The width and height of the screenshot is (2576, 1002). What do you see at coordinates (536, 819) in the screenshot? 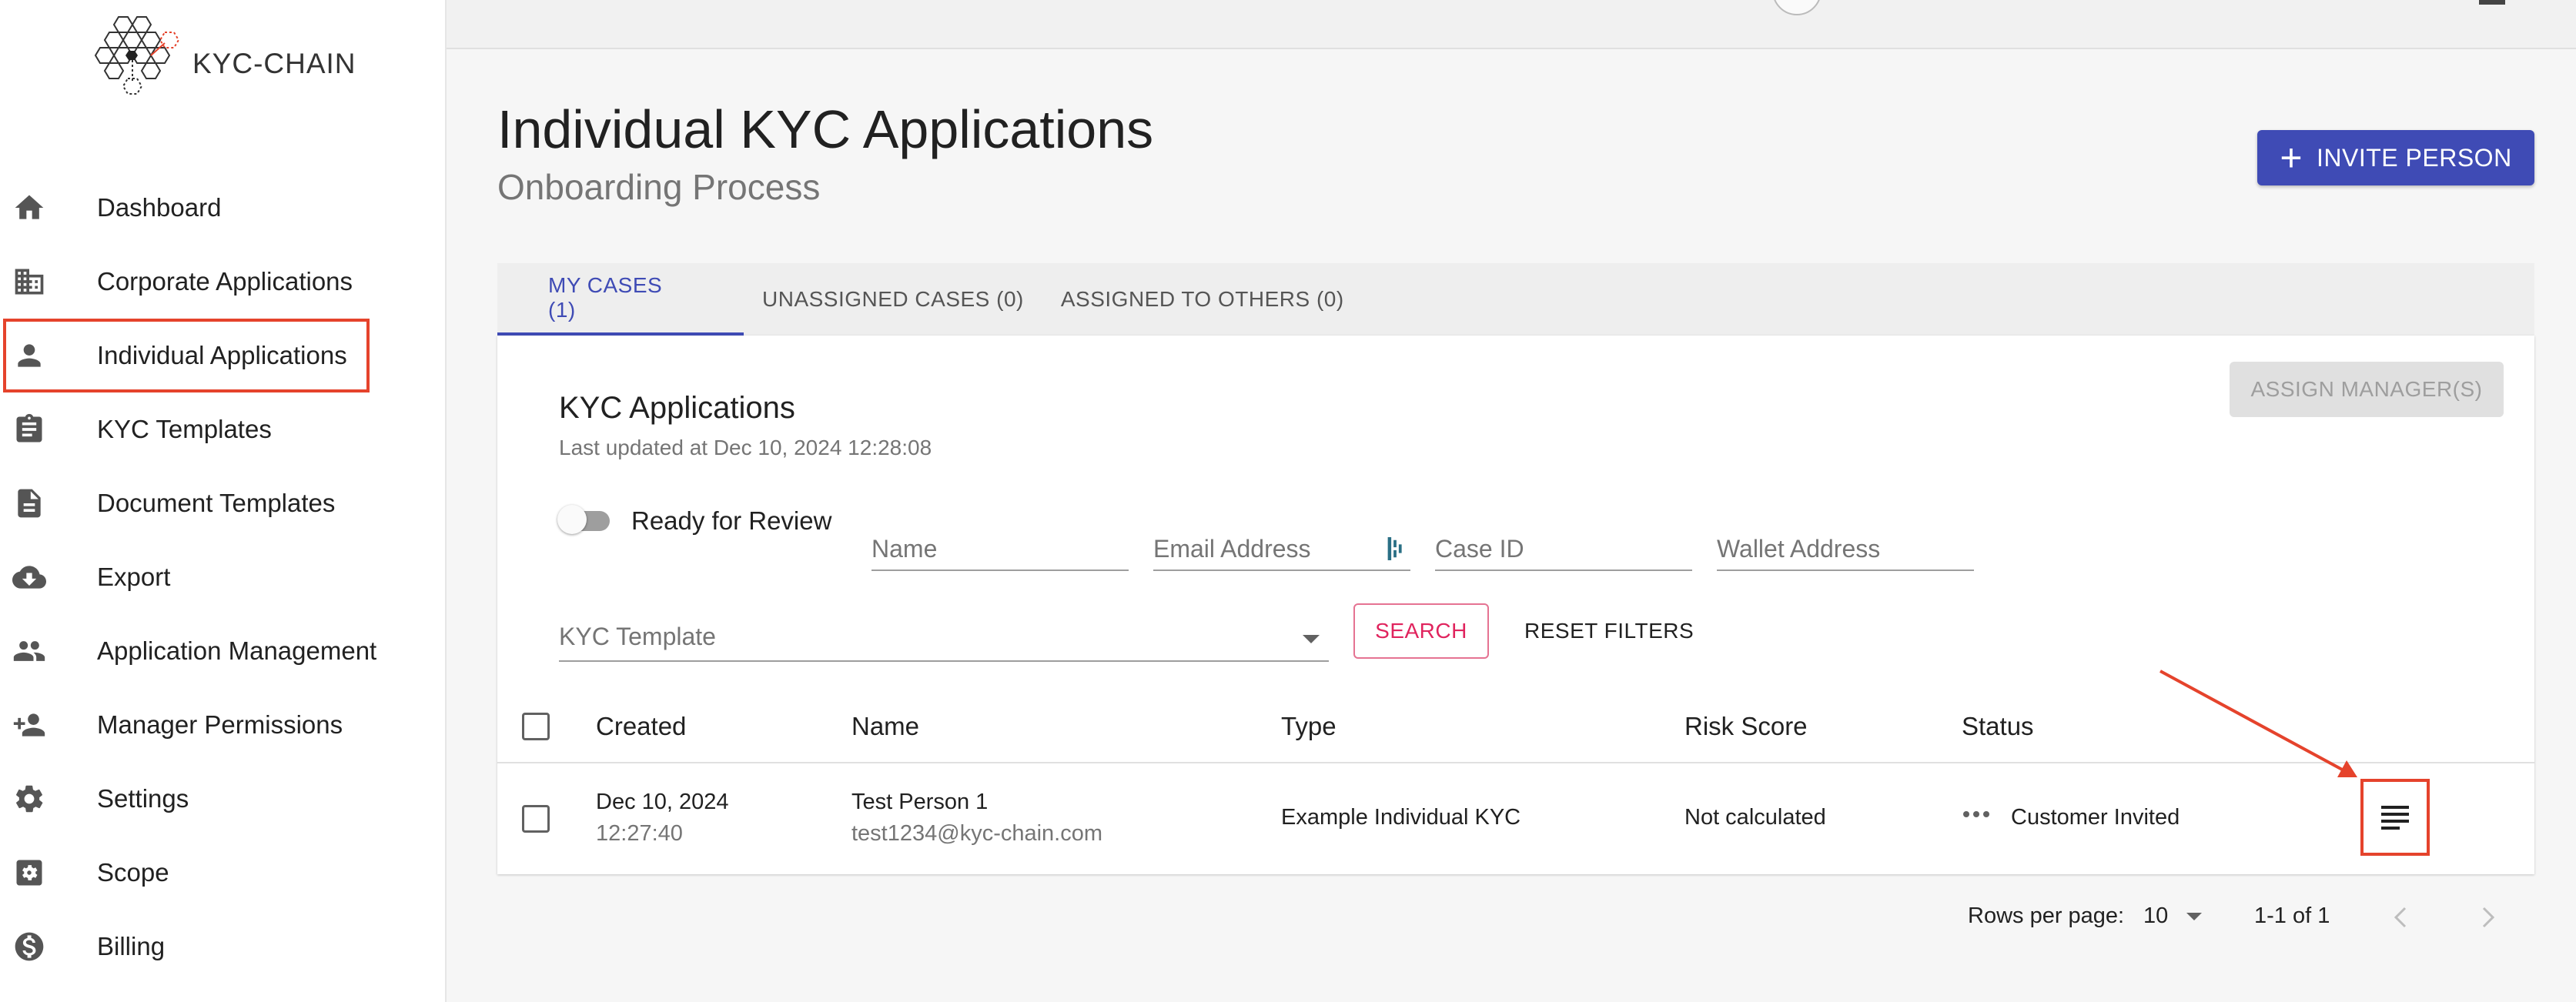
I see `row-checkbox` at bounding box center [536, 819].